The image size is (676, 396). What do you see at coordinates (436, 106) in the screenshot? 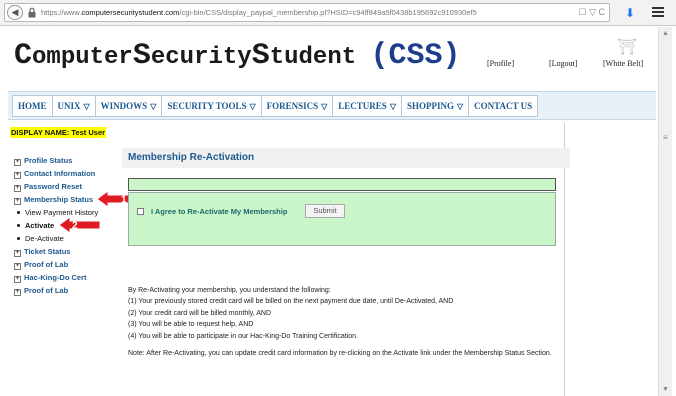
I see `nav-item-shopping: SHOPPING ▽` at bounding box center [436, 106].